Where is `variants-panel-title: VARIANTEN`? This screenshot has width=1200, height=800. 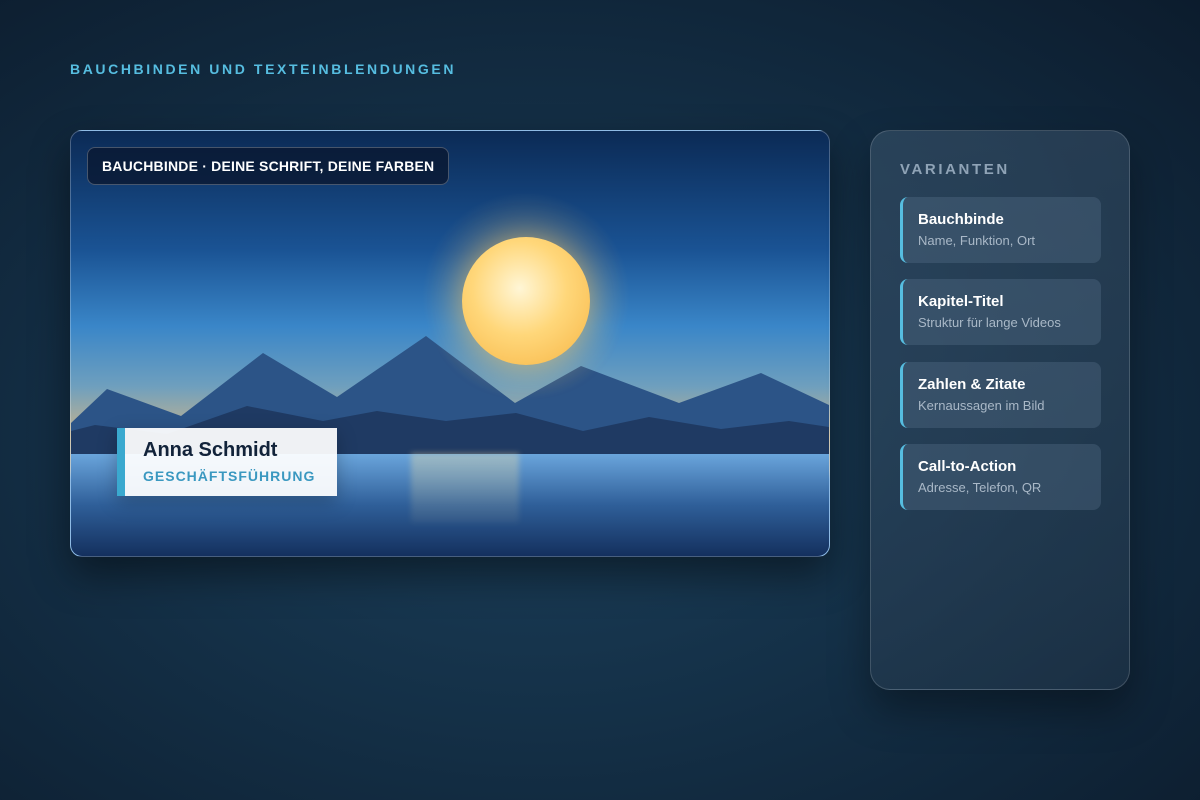 variants-panel-title: VARIANTEN is located at coordinates (955, 169).